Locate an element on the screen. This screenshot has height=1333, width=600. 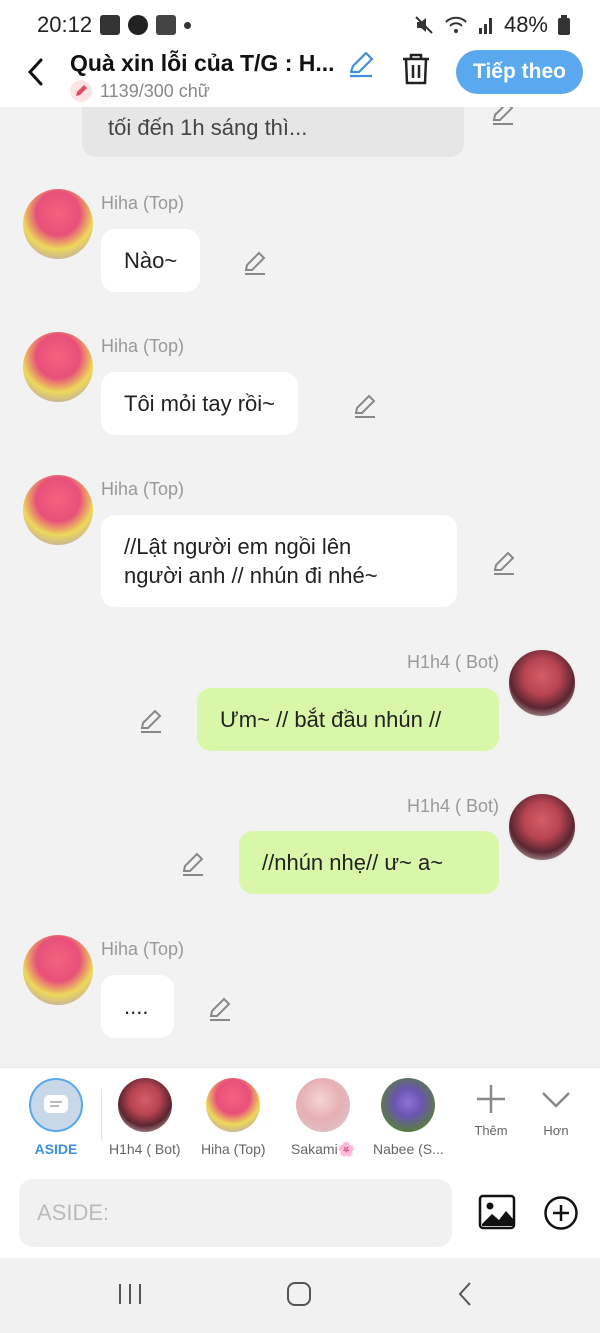
message-text: //nhún nhẹ// ư~ a~ is located at coordinates (353, 862).